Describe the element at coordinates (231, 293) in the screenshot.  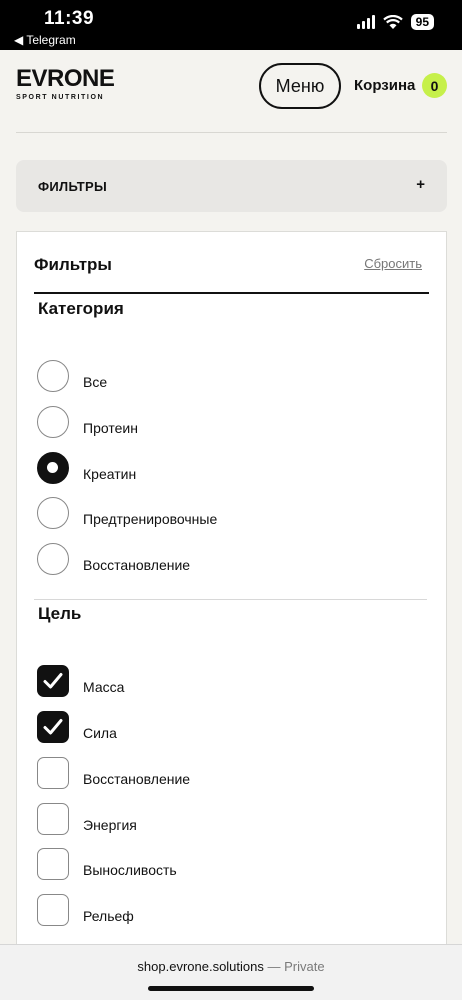
I see `title-divider` at that location.